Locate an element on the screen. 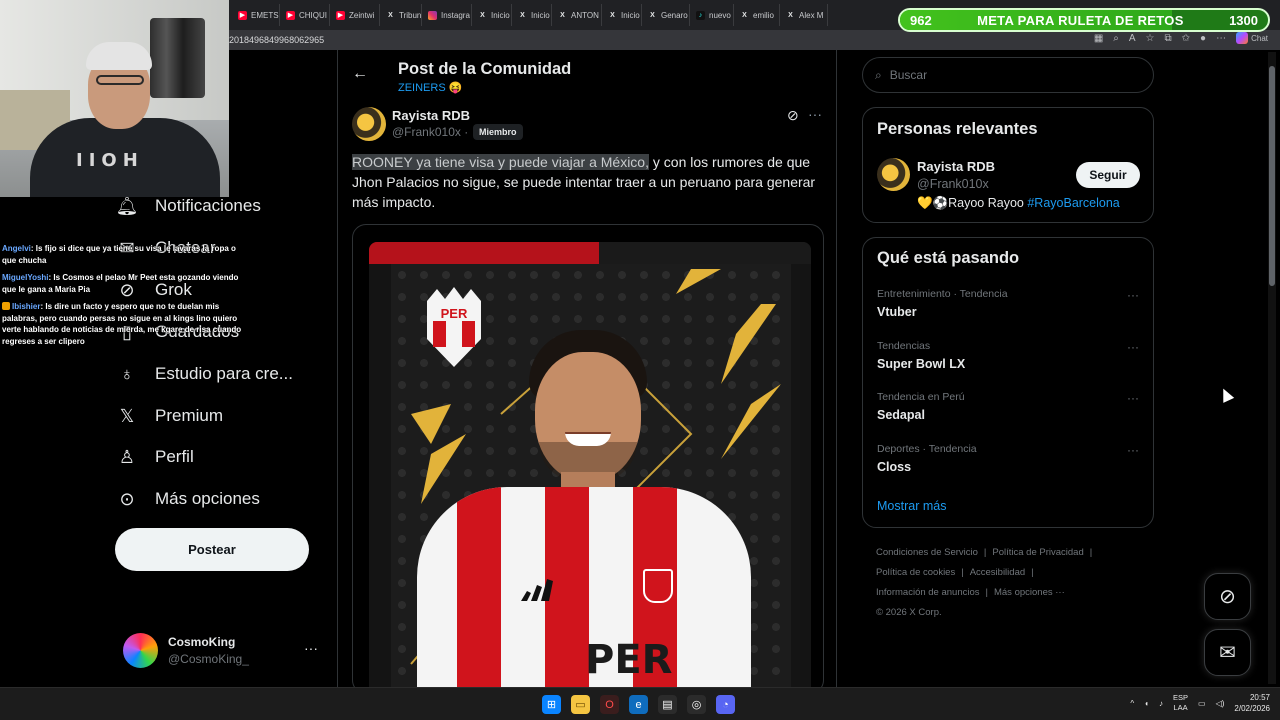 The width and height of the screenshot is (1280, 720). relevant-user-name: Rayista RDB is located at coordinates (956, 166).